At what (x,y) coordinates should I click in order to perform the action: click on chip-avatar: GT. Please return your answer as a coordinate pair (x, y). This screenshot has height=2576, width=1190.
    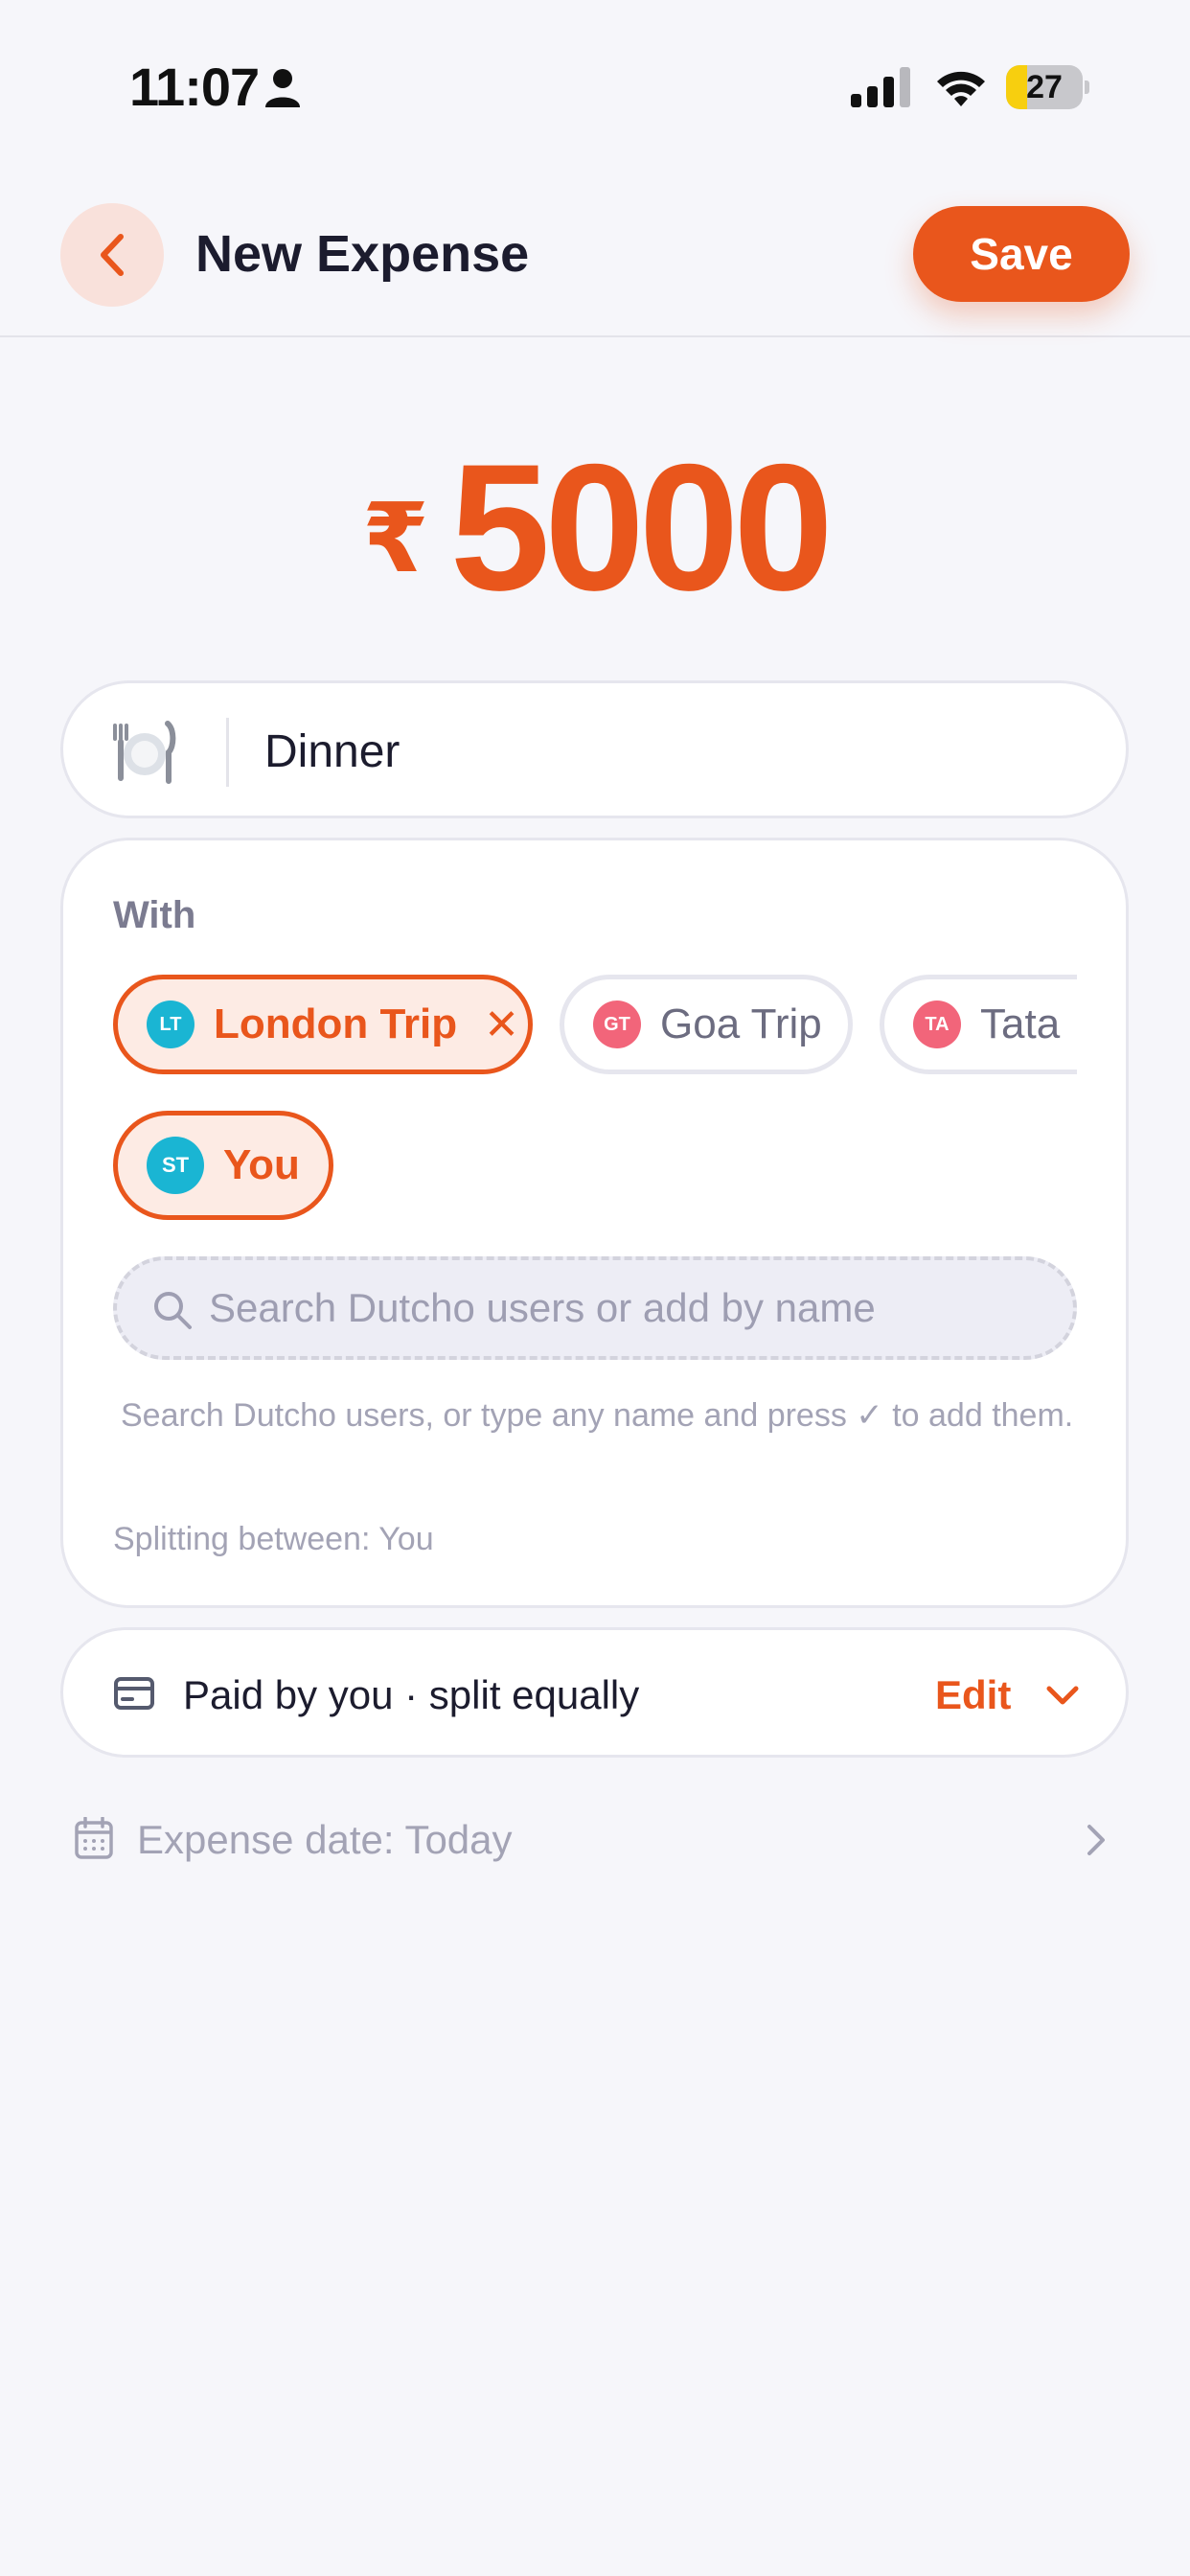
    Looking at the image, I should click on (617, 1024).